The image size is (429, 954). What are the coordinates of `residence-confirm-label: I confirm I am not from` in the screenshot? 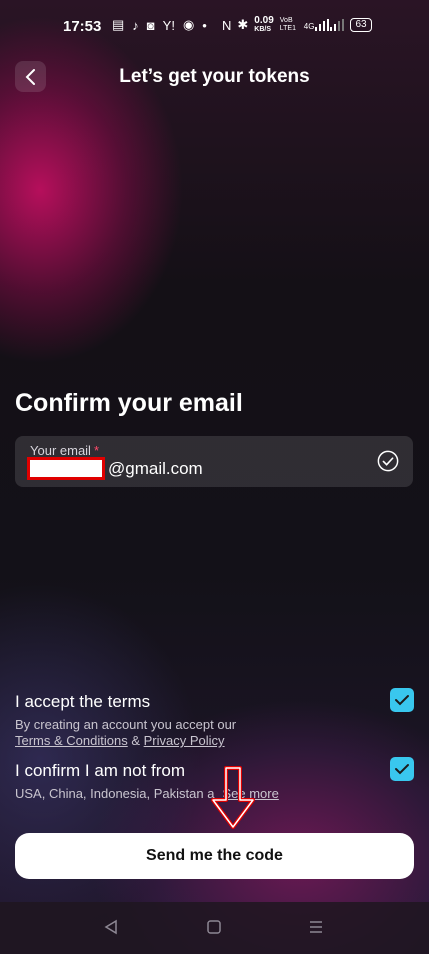 It's located at (100, 770).